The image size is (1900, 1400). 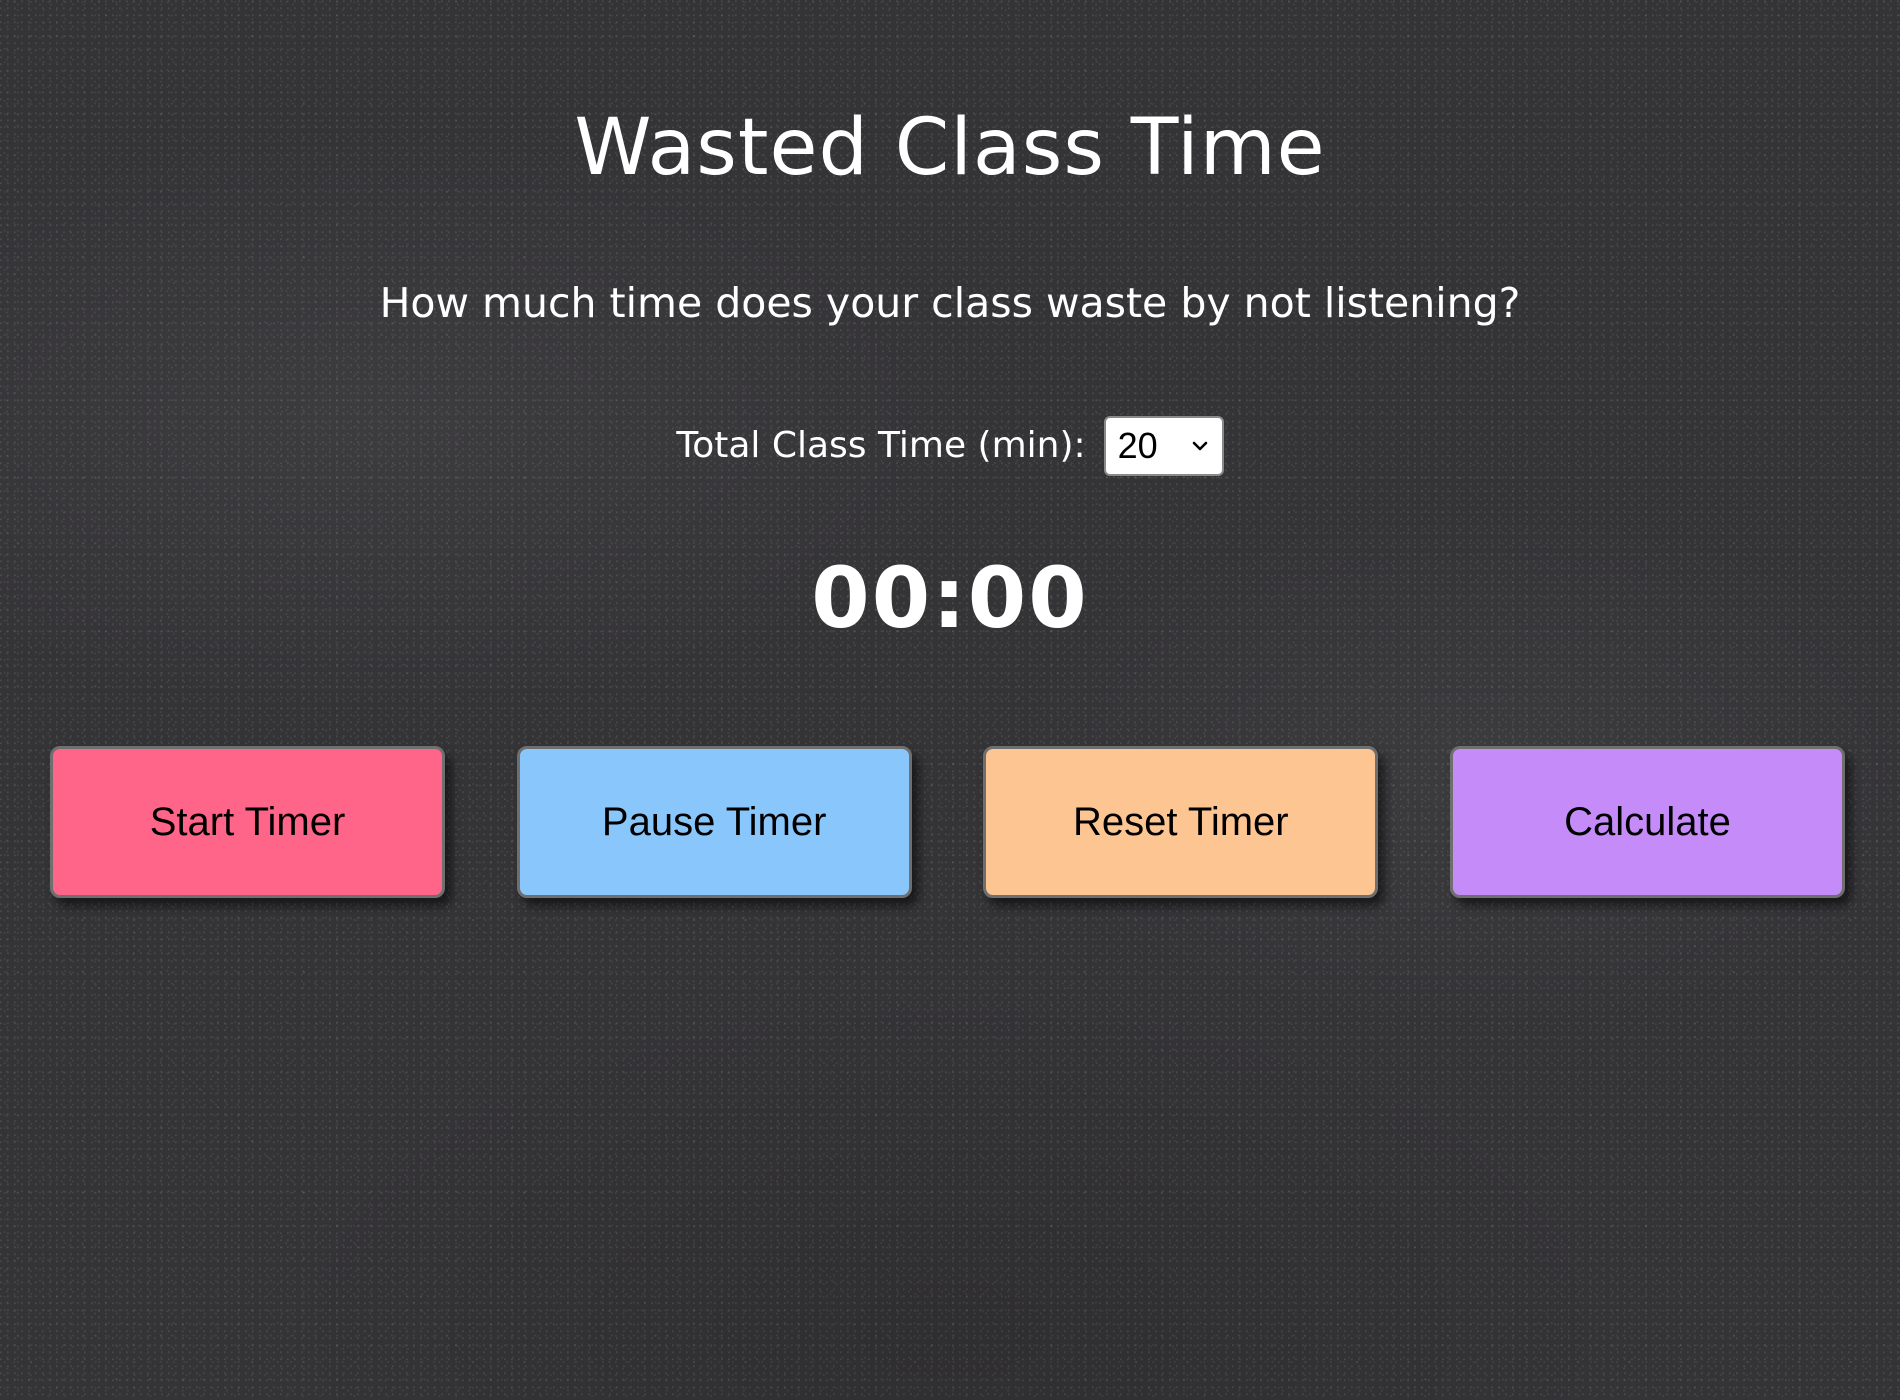 What do you see at coordinates (1163, 446) in the screenshot?
I see `class-time-select: 20` at bounding box center [1163, 446].